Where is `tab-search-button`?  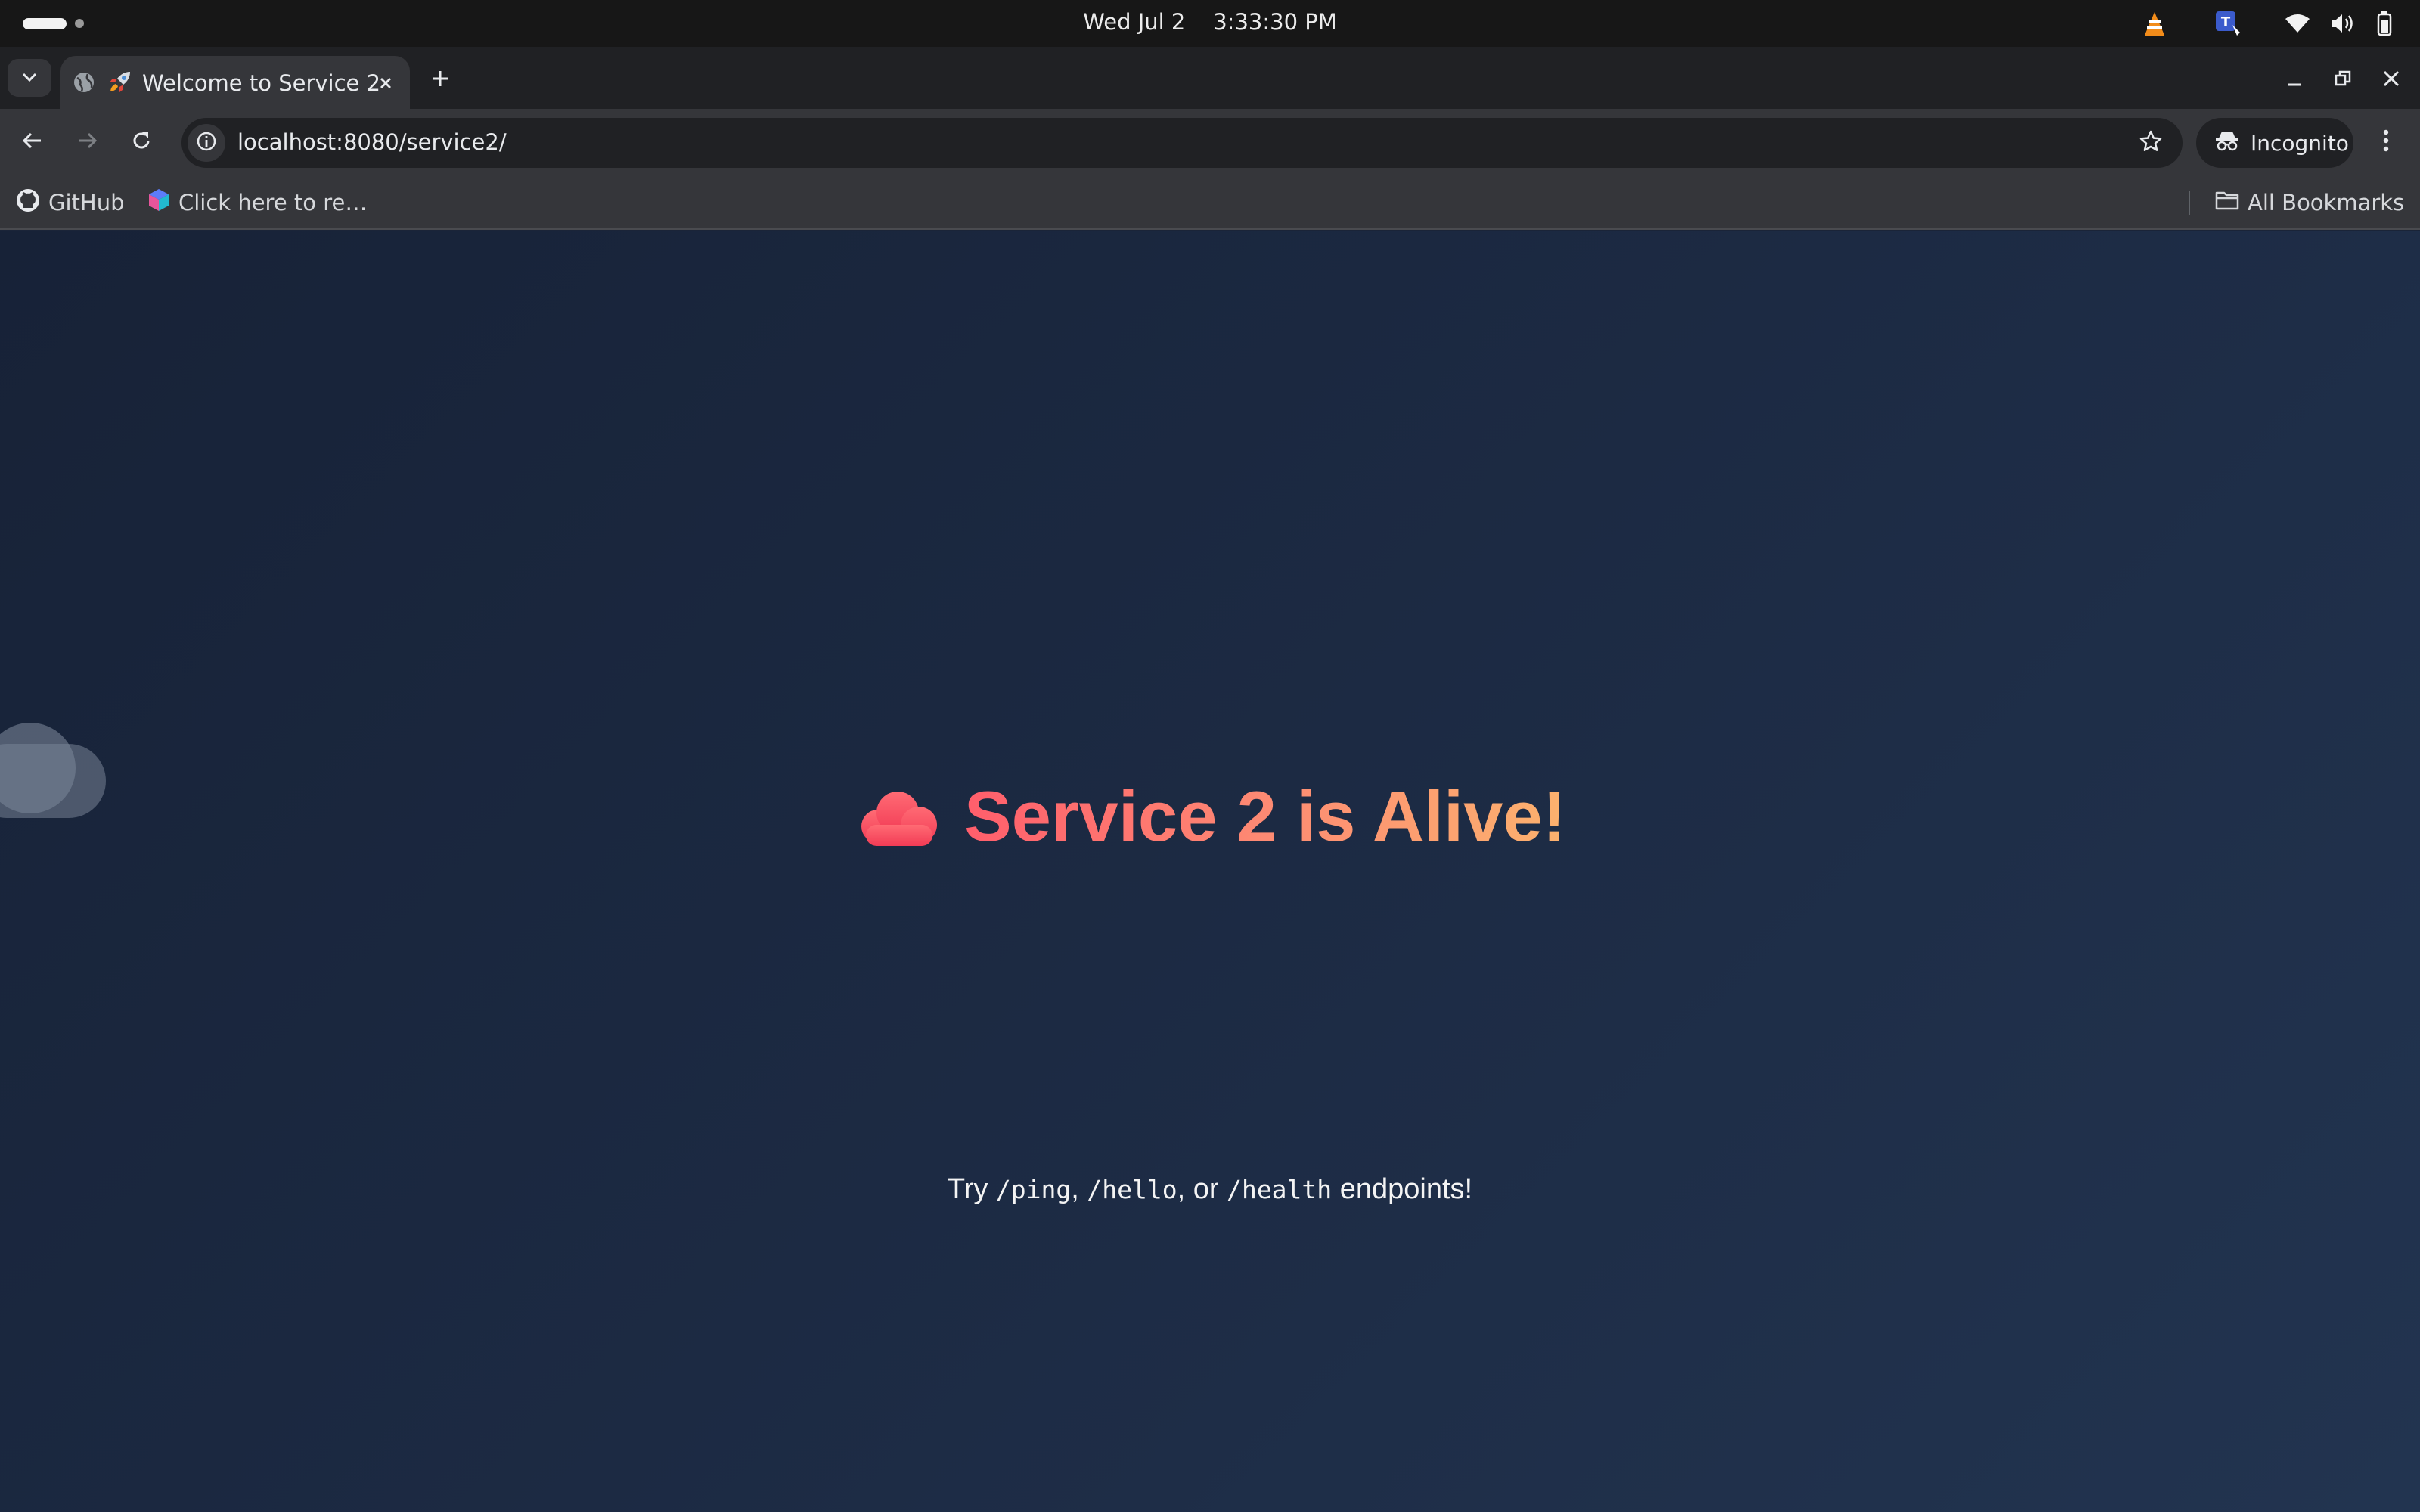 tab-search-button is located at coordinates (29, 78).